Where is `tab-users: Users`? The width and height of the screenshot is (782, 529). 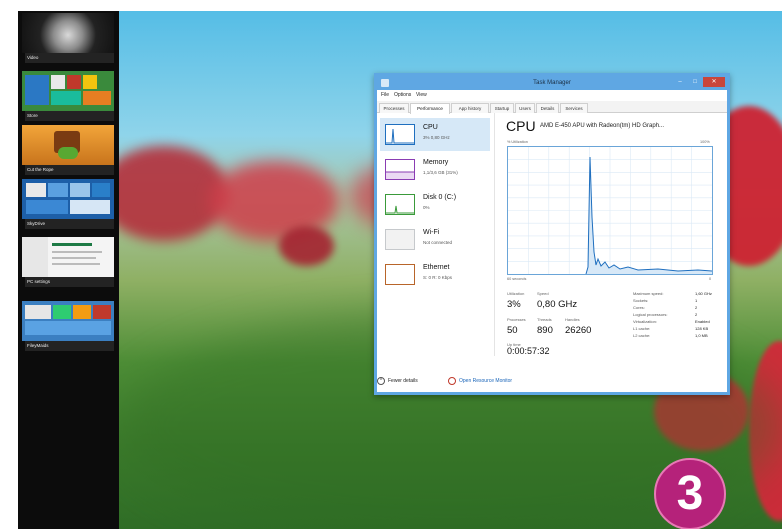
tab-users: Users is located at coordinates (525, 108).